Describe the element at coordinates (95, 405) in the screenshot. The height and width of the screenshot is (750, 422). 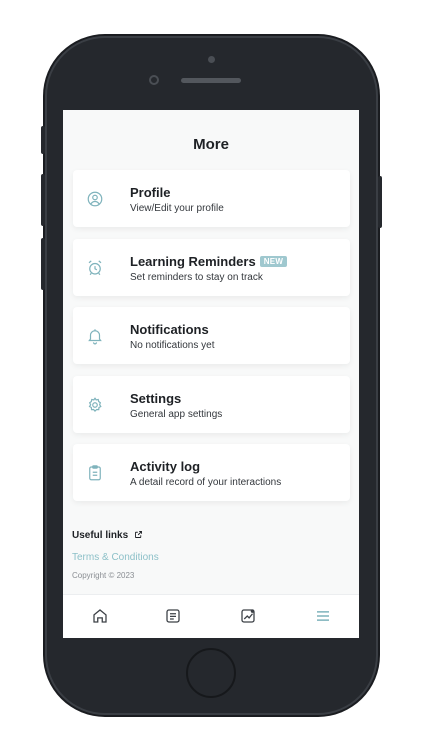
I see `gear-icon` at that location.